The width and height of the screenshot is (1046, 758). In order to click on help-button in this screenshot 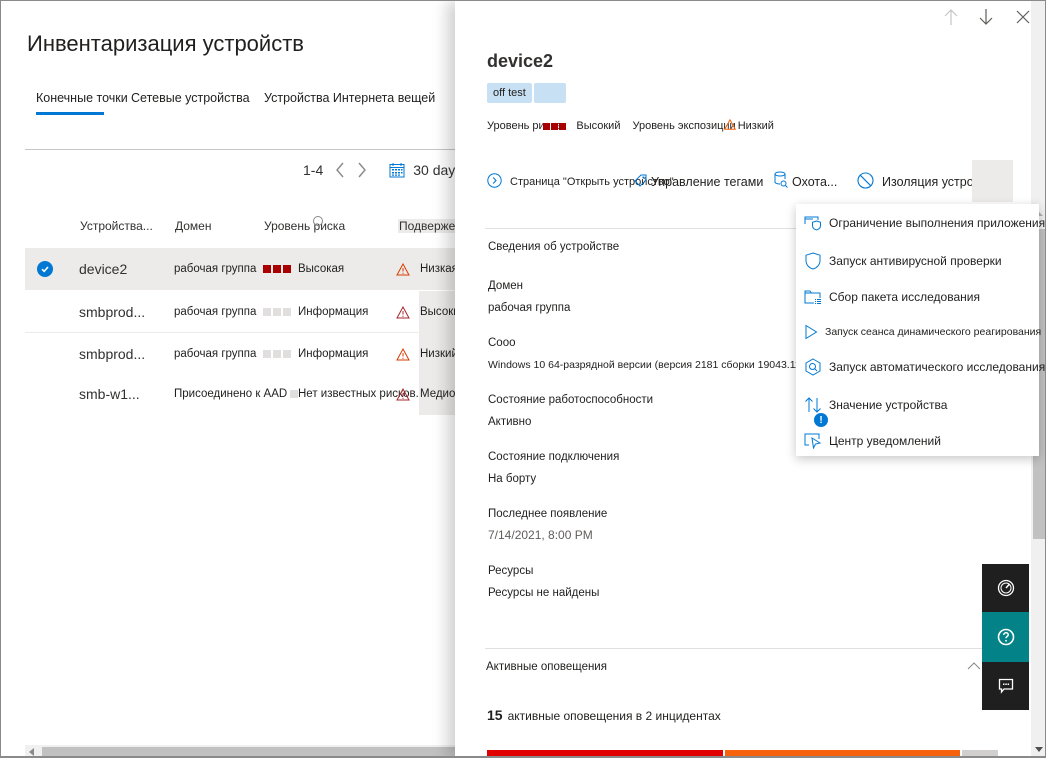, I will do `click(1005, 637)`.